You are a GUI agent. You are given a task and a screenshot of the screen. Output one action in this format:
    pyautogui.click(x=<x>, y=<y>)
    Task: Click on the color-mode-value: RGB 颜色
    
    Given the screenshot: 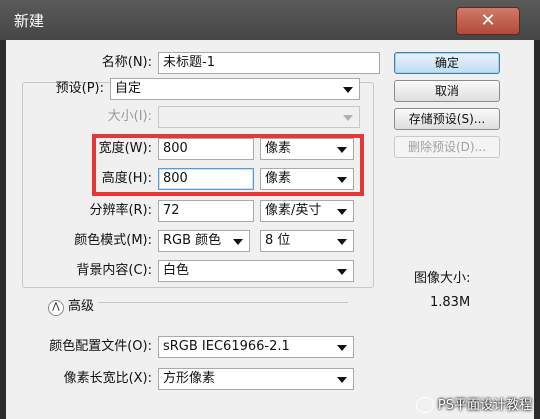 What is the action you would take?
    pyautogui.click(x=192, y=240)
    